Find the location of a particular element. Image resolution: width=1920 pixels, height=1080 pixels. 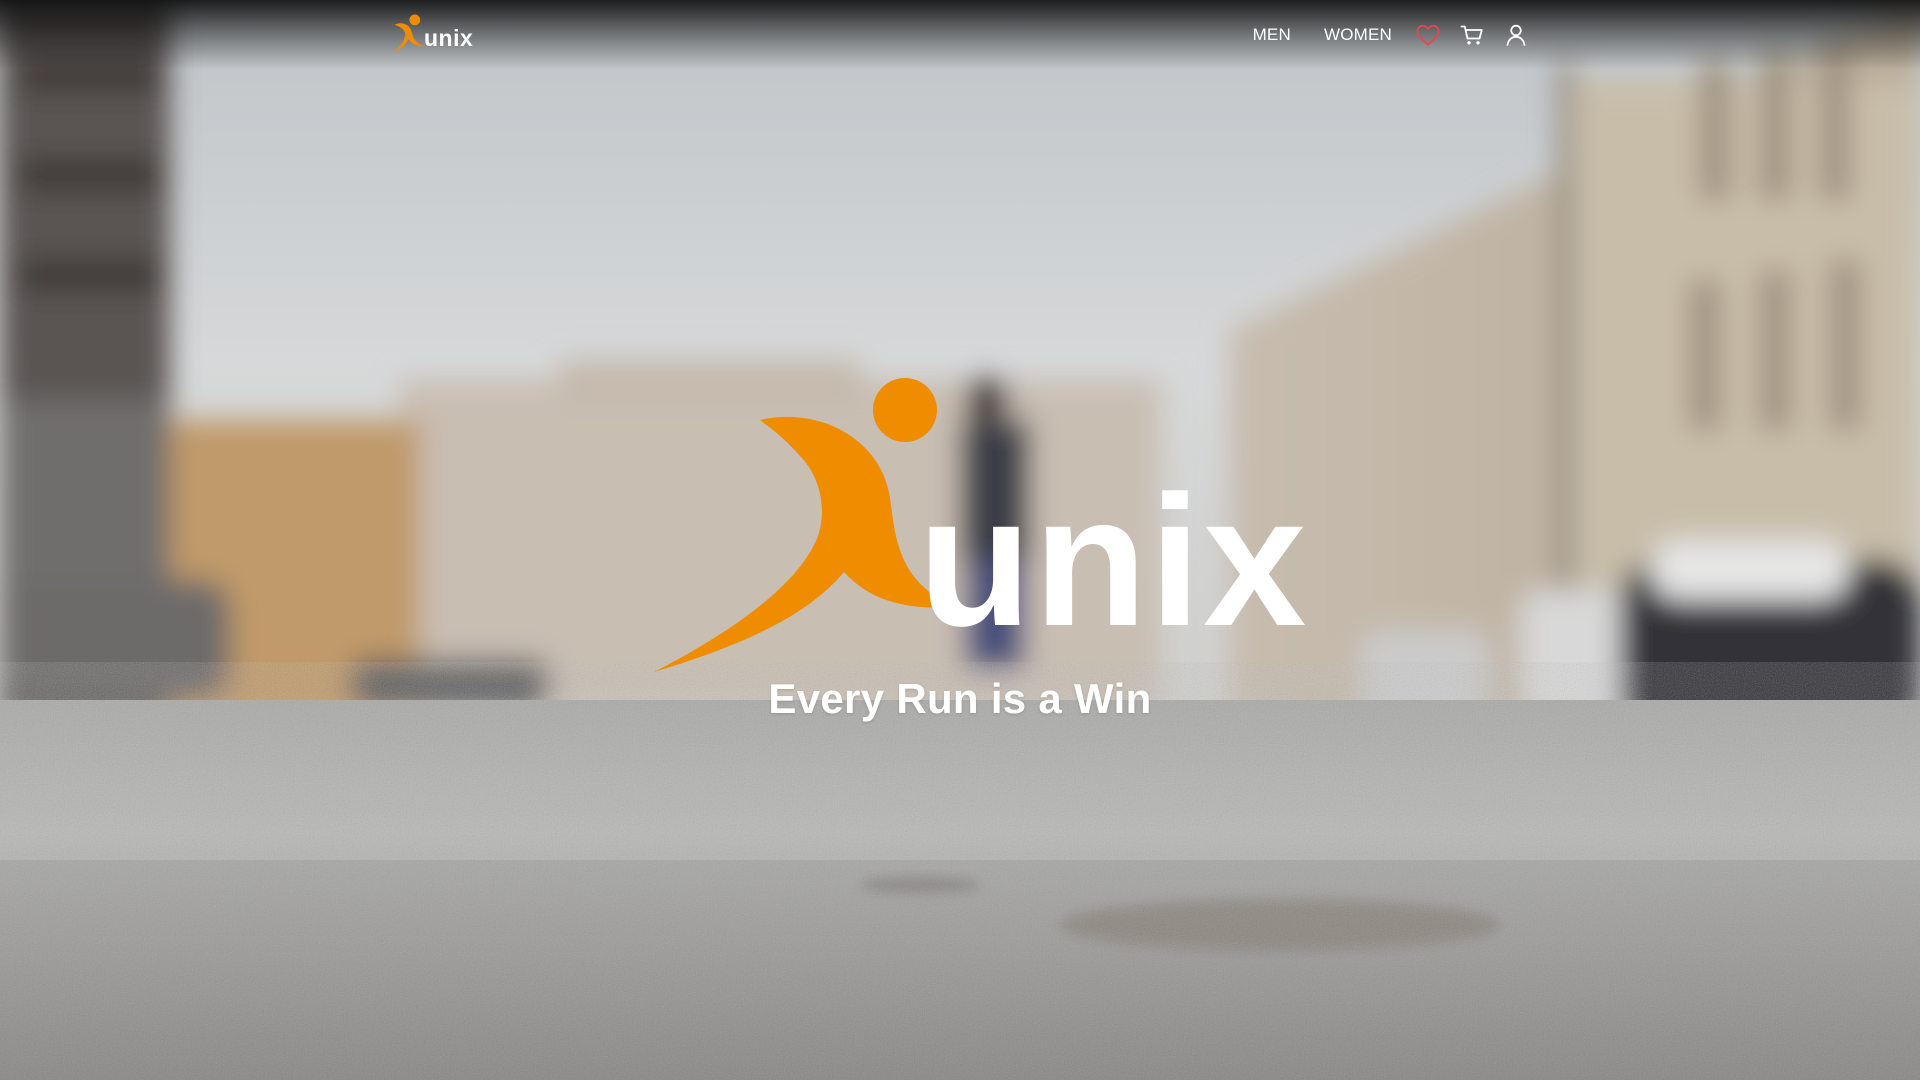

hero-brand-logo: unix is located at coordinates (978, 526).